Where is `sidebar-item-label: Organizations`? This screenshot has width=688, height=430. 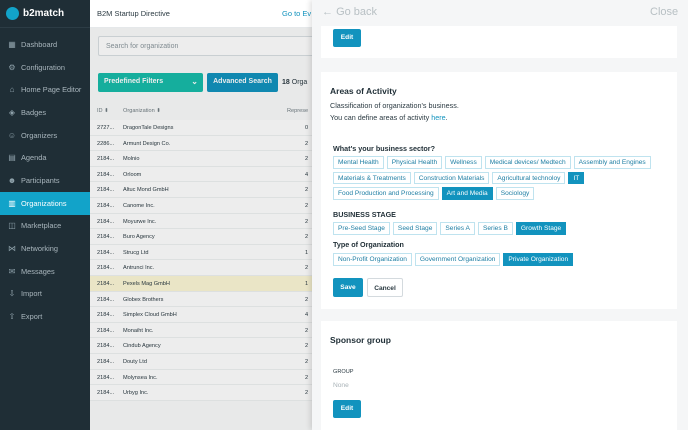
sidebar-item-label: Organizations is located at coordinates (44, 203).